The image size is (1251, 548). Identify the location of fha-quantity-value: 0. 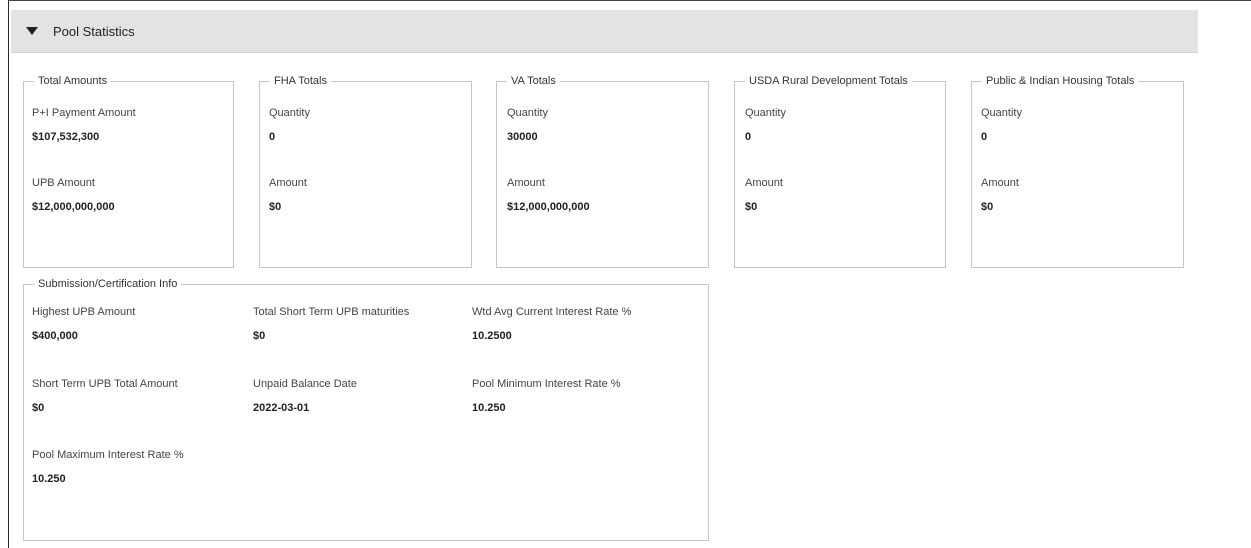
(272, 137).